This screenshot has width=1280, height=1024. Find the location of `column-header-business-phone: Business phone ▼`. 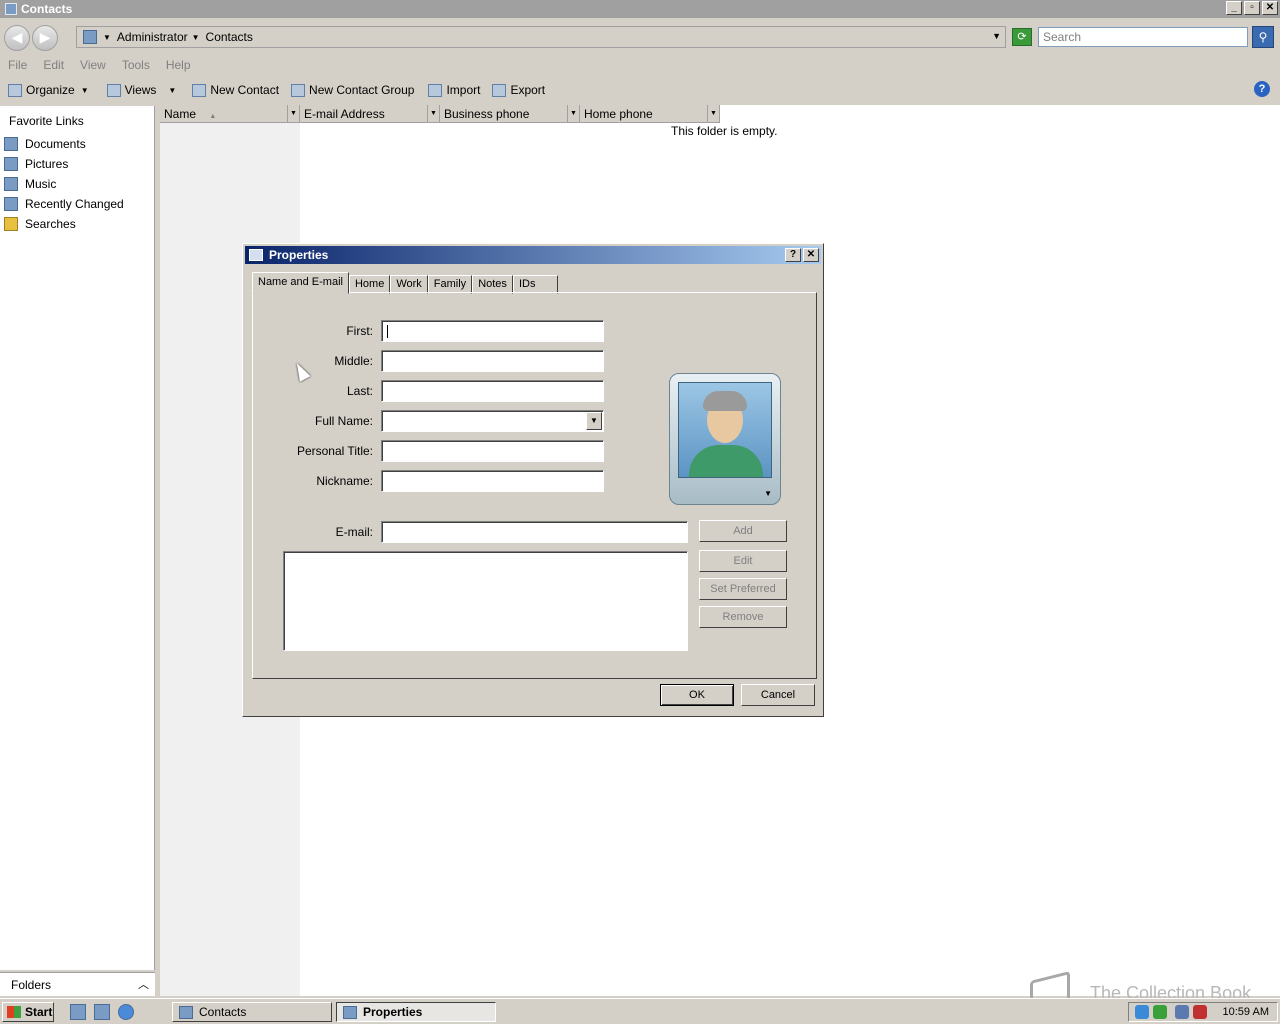

column-header-business-phone: Business phone ▼ is located at coordinates (510, 114).